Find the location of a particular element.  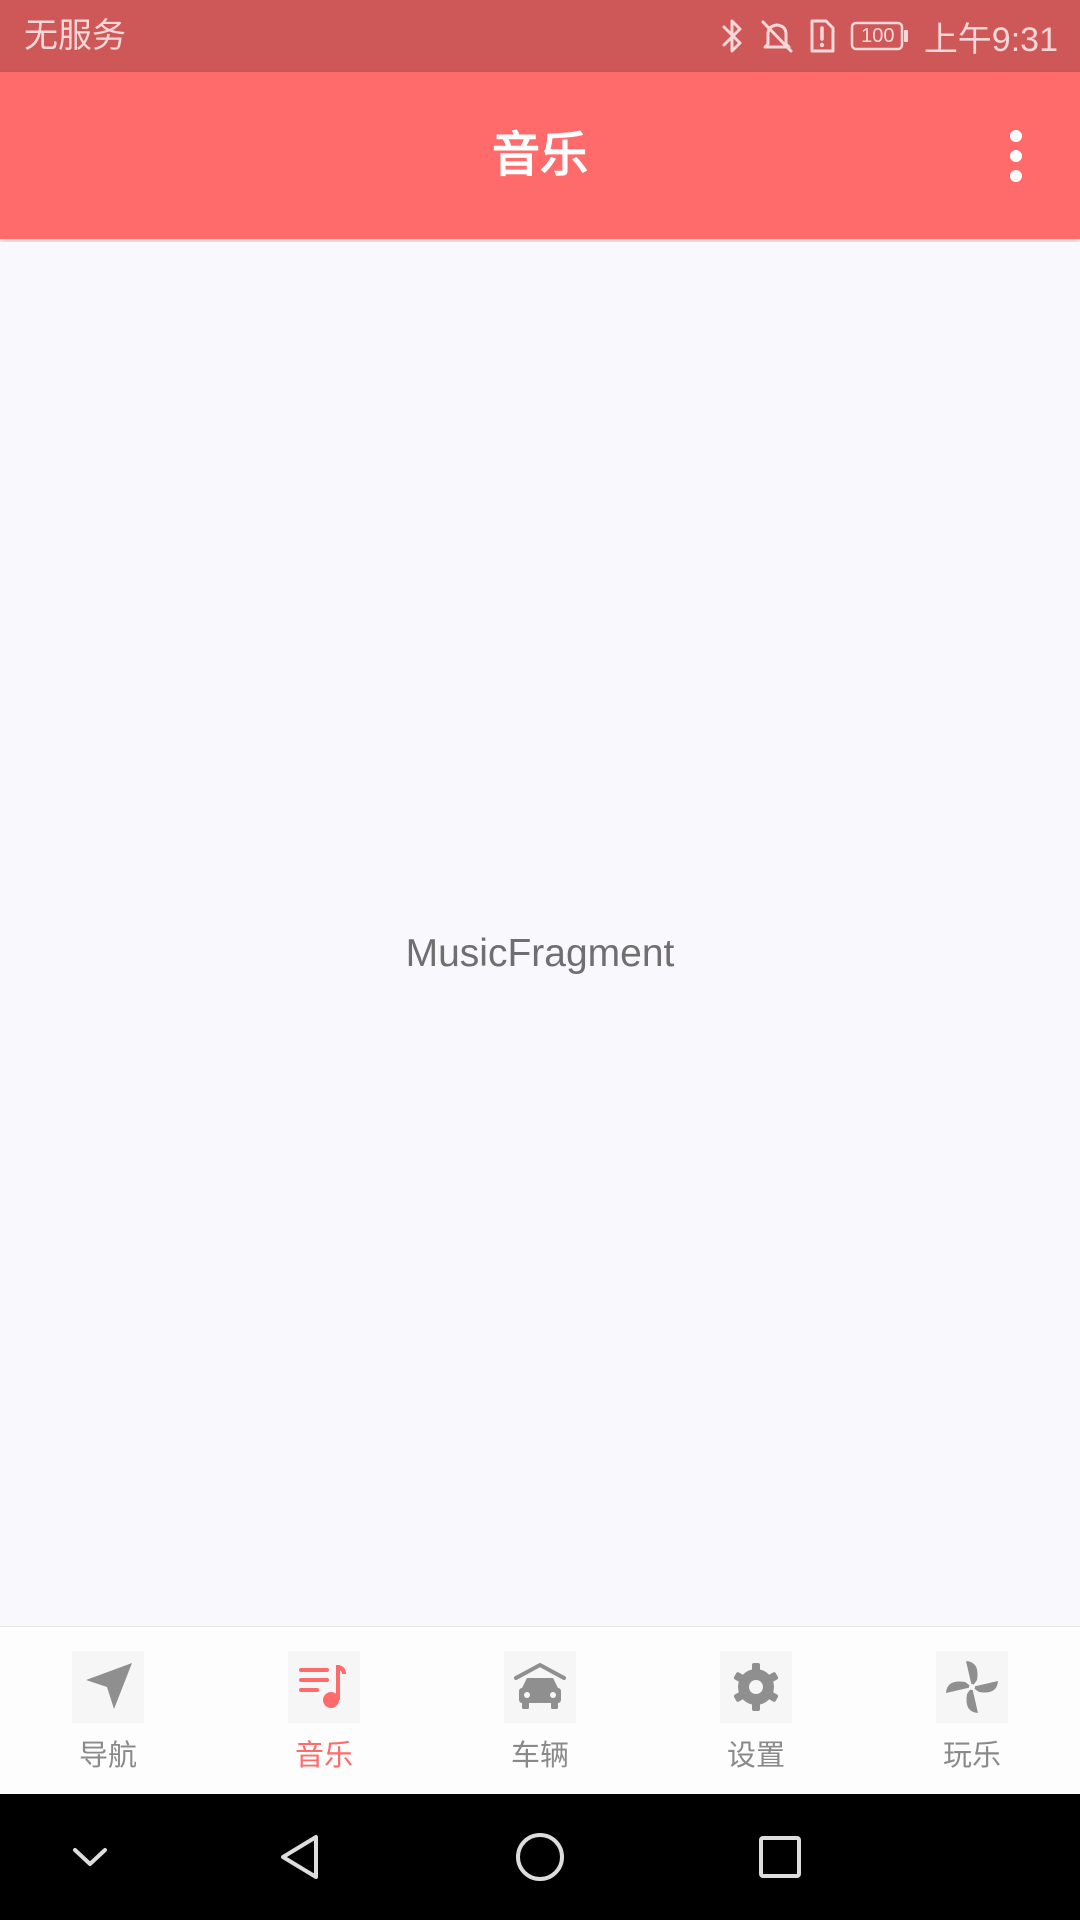

home-icon is located at coordinates (540, 1857).